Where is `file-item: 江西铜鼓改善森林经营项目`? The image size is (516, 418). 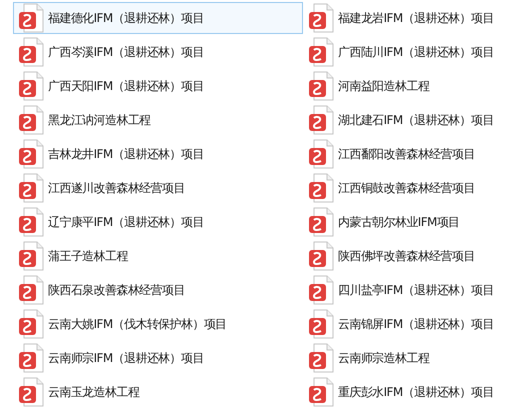 file-item: 江西铜鼓改善森林经营项目 is located at coordinates (409, 188).